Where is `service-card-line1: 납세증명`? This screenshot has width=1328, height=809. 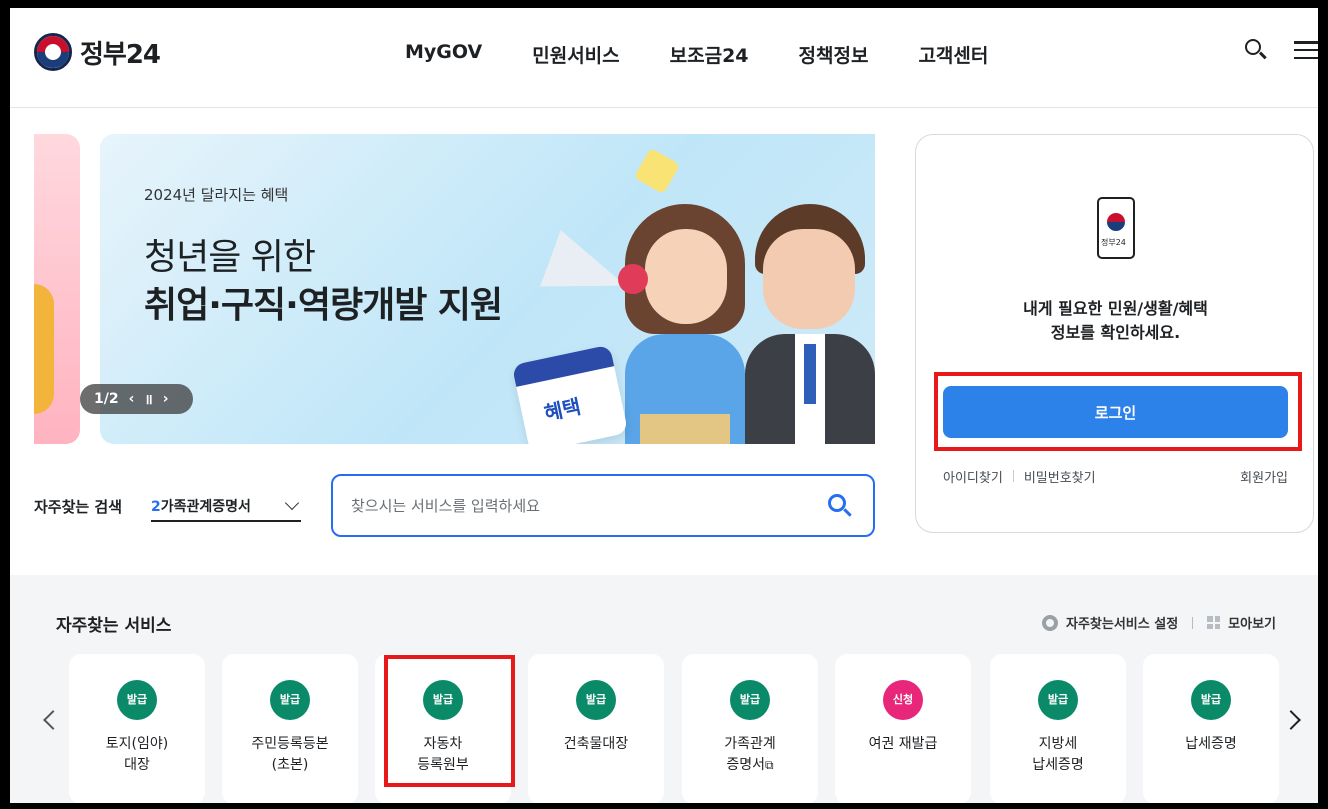 service-card-line1: 납세증명 is located at coordinates (1211, 744).